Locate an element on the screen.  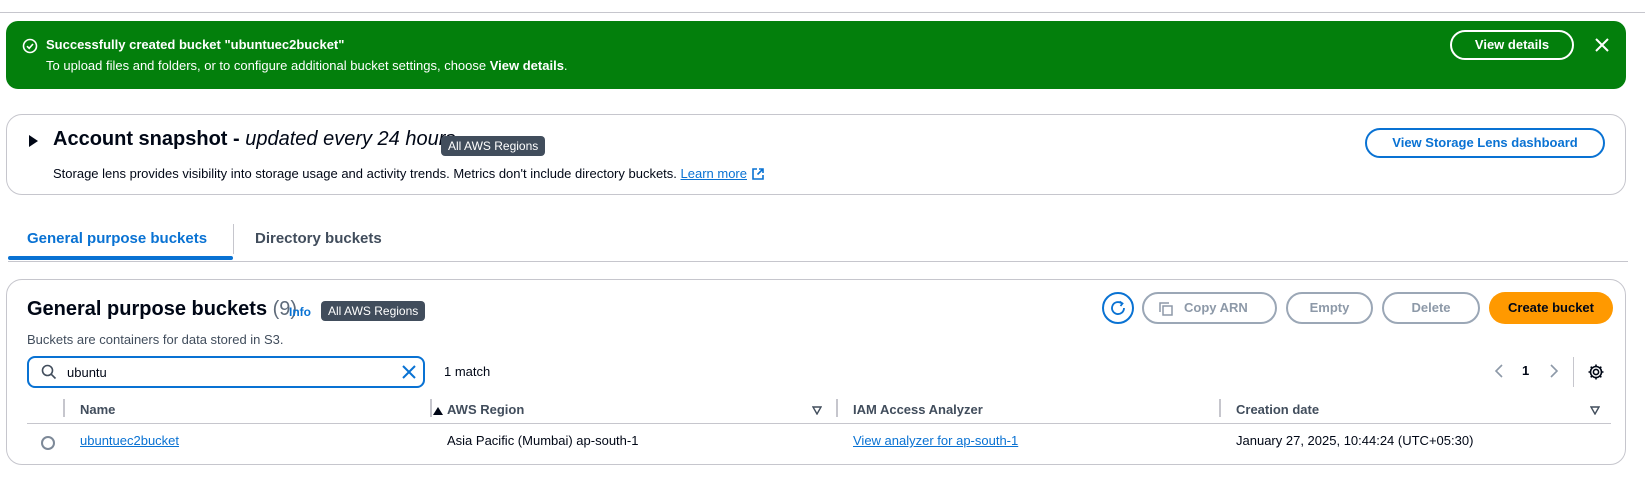
empty-button: Empty is located at coordinates (1329, 308).